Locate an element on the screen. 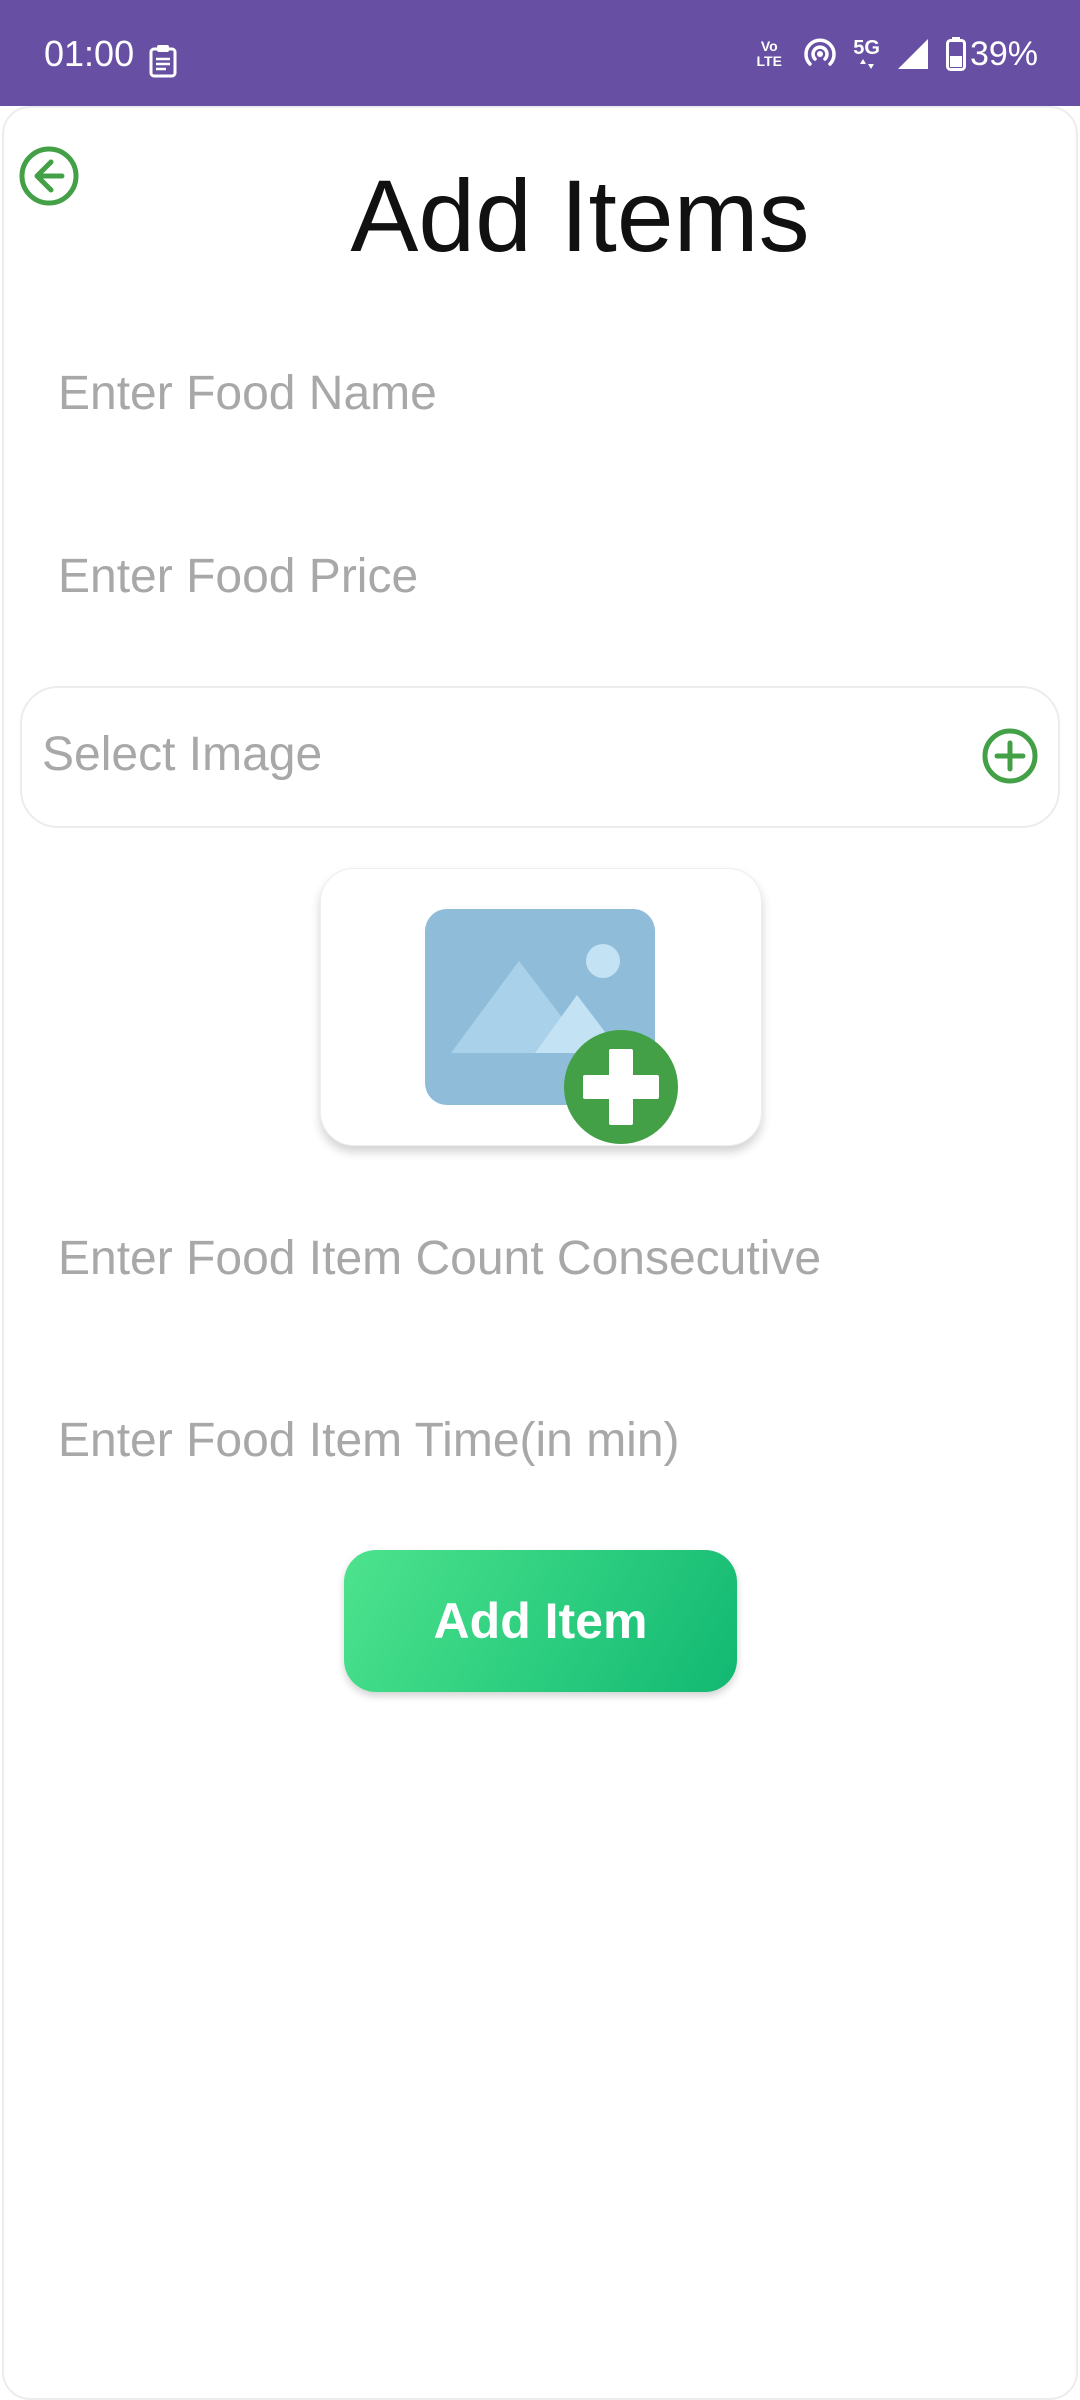 The image size is (1080, 2400). data-arrows-icon is located at coordinates (866, 64).